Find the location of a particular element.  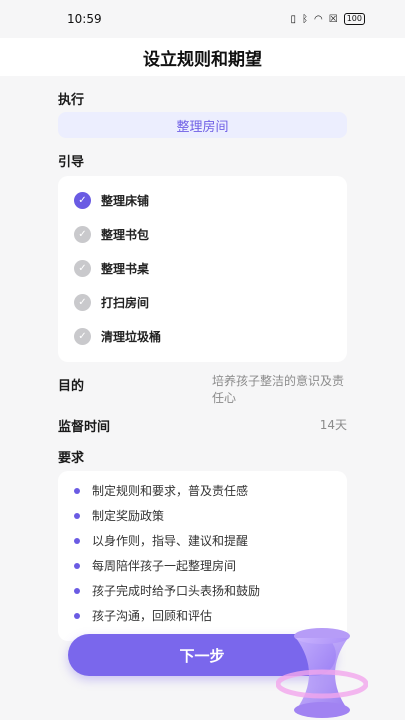

execute-task-pill: 整理房间 is located at coordinates (202, 125).